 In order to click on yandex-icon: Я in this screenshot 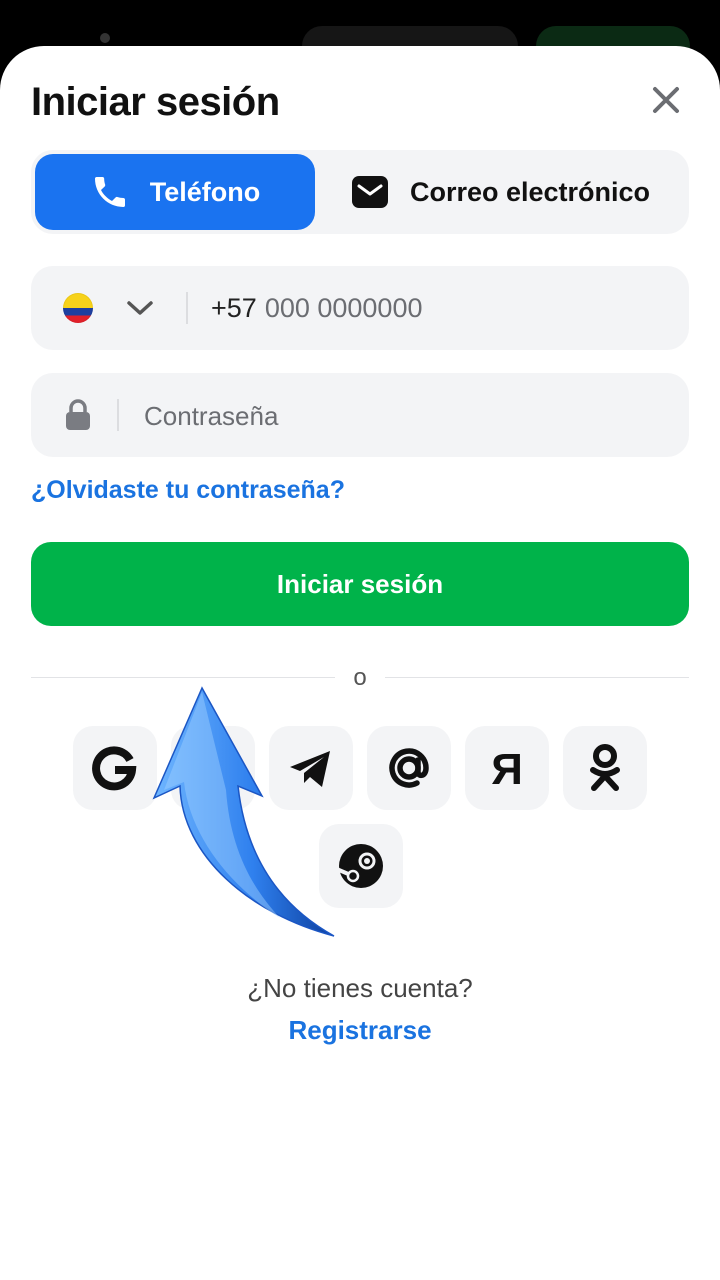, I will do `click(507, 768)`.